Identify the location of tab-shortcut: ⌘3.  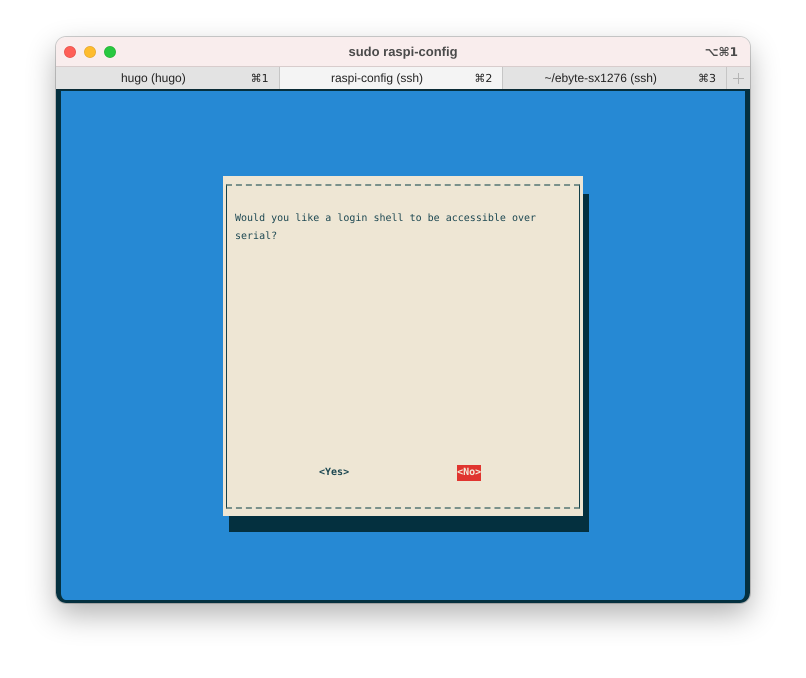
(707, 78).